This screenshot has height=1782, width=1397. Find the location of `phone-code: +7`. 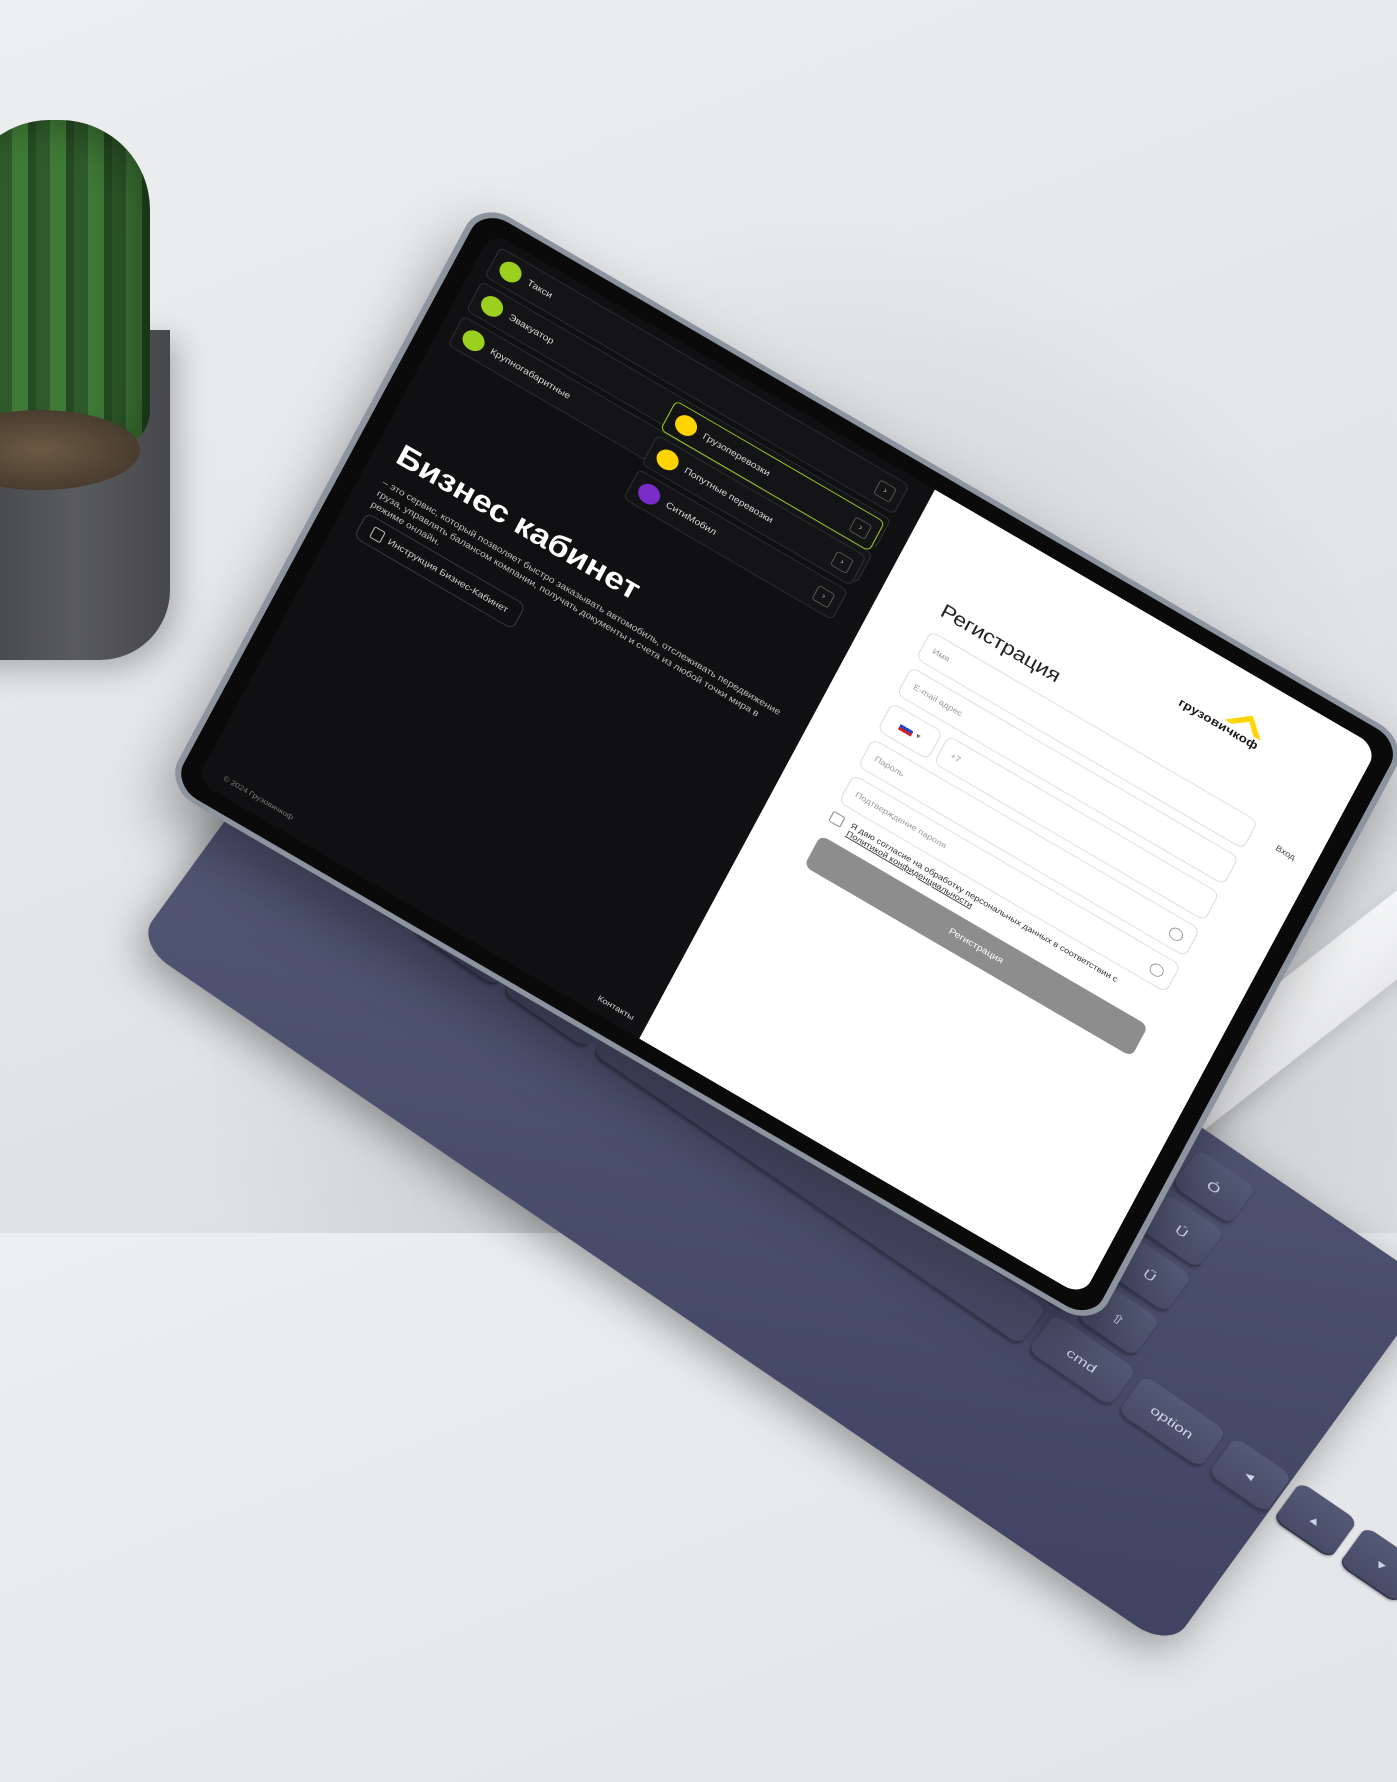

phone-code: +7 is located at coordinates (955, 758).